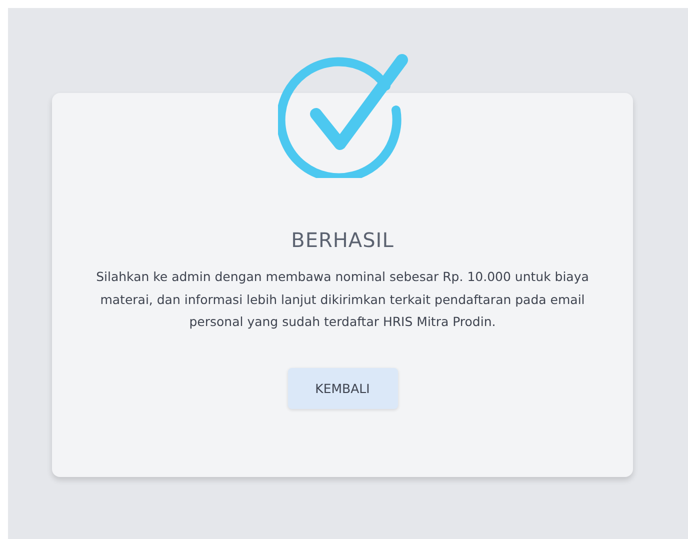 The height and width of the screenshot is (539, 688). Describe the element at coordinates (342, 299) in the screenshot. I see `dialog-message: Silahkan ke admin dengan membawa nominal sebesar Rp. 10.000 untuk biaya materai, dan informasi lebih lanjut dikirimkan terkait pendaftaran pada email personal yang sudah terdaftar HRIS Mitra Prodin.` at that location.